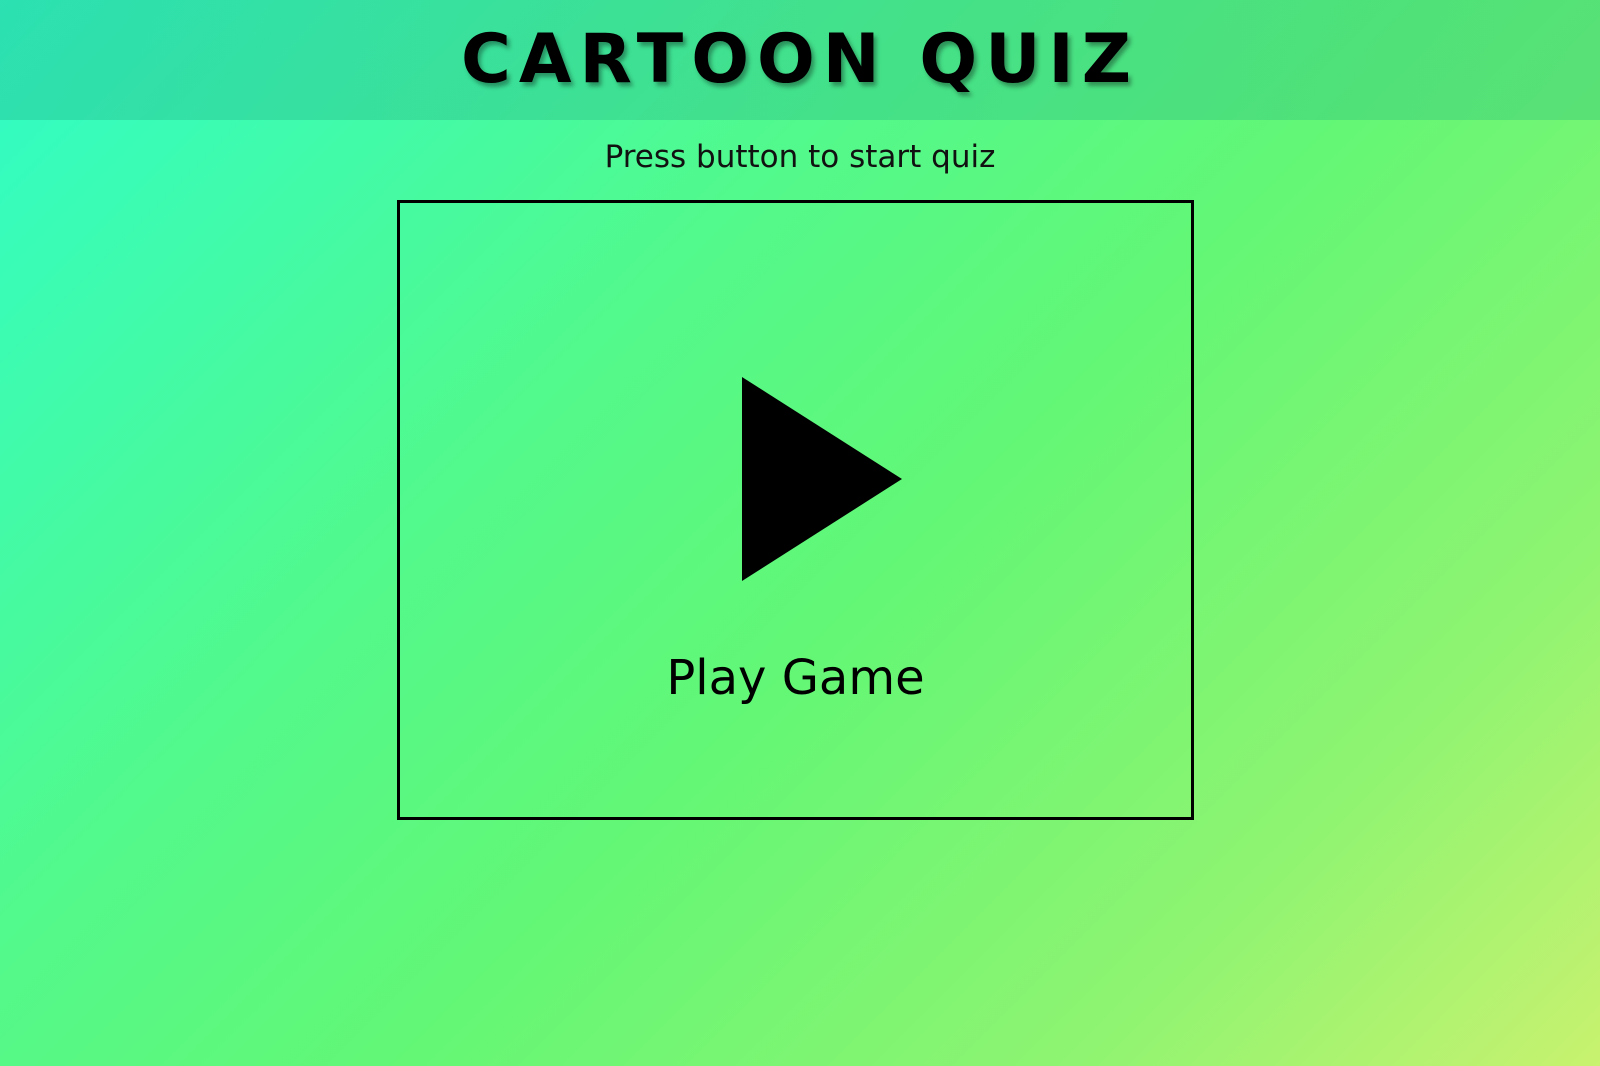  I want to click on instruction-text: Press button to start quiz, so click(800, 157).